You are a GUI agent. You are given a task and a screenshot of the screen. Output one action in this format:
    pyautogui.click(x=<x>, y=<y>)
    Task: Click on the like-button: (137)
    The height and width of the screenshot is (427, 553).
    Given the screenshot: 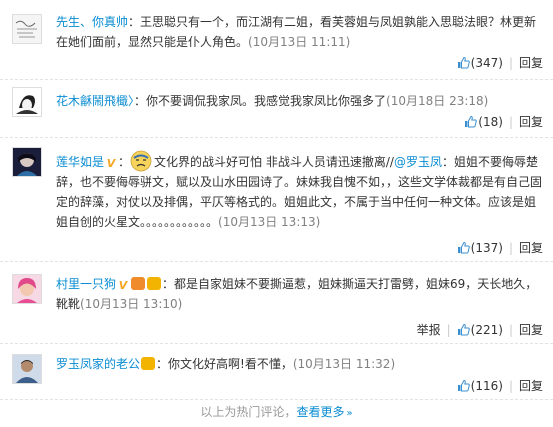 What is the action you would take?
    pyautogui.click(x=480, y=248)
    